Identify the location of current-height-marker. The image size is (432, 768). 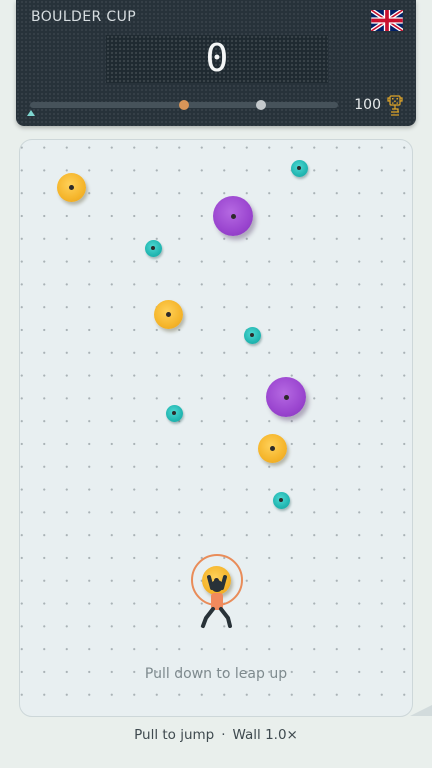
(184, 105).